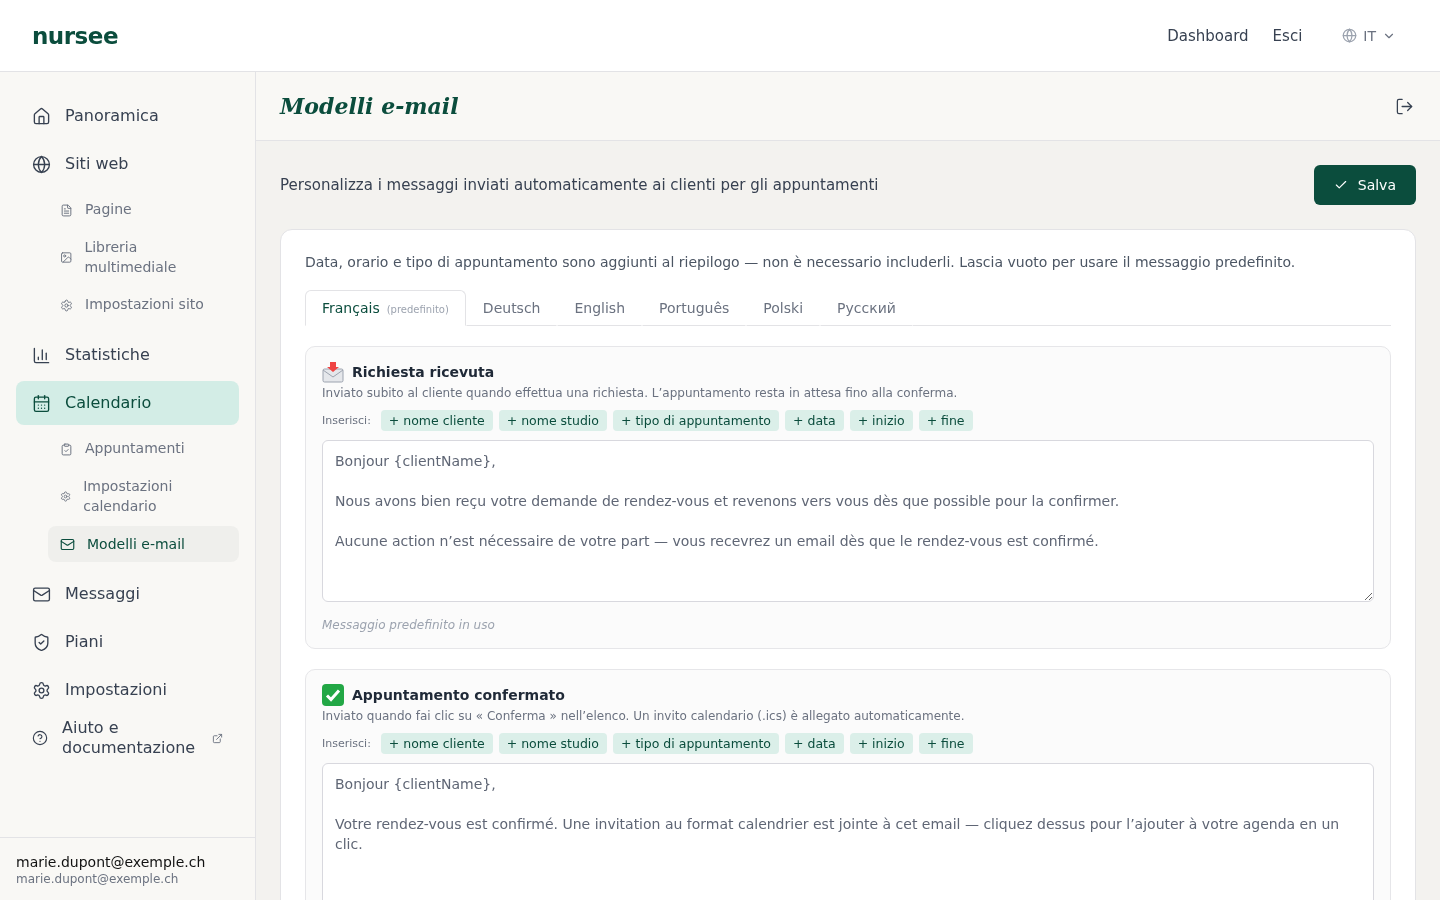 Image resolution: width=1440 pixels, height=900 pixels. What do you see at coordinates (409, 625) in the screenshot?
I see `template-status: Messaggio predefinito in uso` at bounding box center [409, 625].